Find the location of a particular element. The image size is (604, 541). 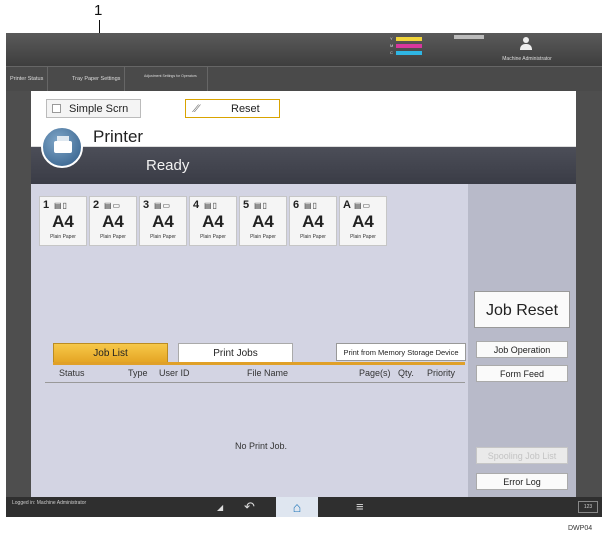

user-icon is located at coordinates (526, 44).